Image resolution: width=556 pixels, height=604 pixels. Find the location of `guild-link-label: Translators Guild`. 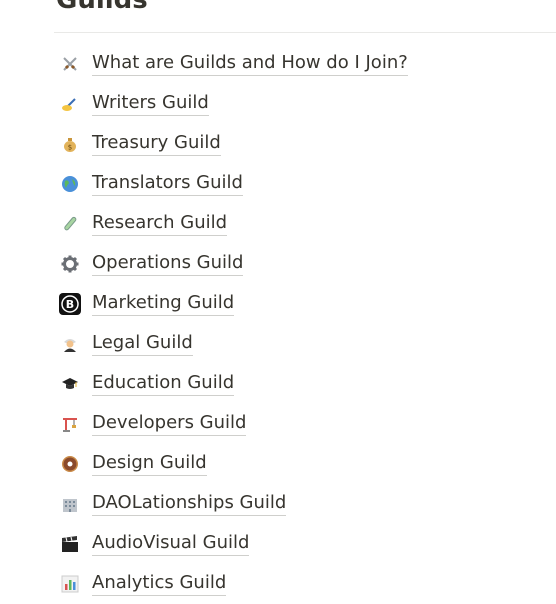

guild-link-label: Translators Guild is located at coordinates (167, 184).